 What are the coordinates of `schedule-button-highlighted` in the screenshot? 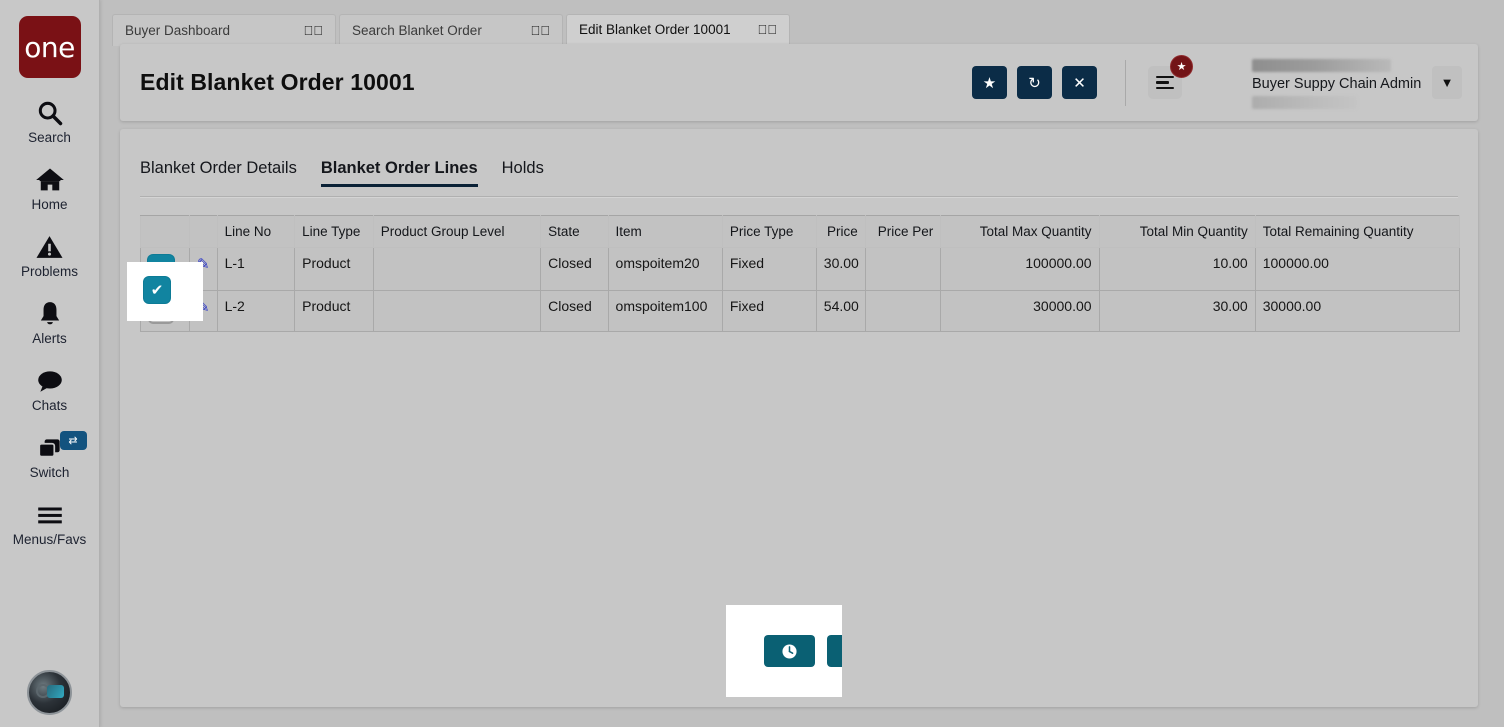 It's located at (789, 651).